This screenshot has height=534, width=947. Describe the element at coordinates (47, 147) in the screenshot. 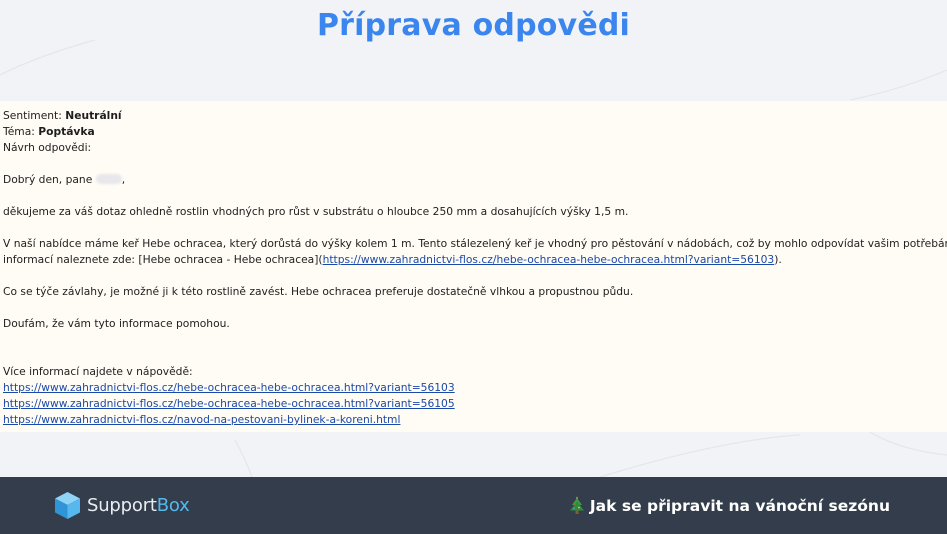

I see `draft-label: Návrh odpovědi:` at that location.